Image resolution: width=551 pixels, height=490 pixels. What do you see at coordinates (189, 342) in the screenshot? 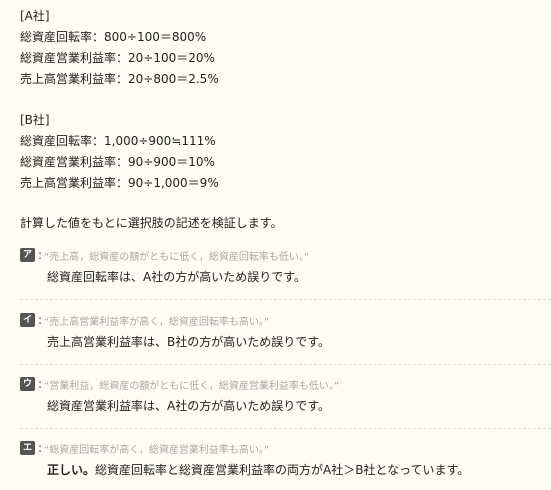
I see `choice-i-answer-text: 売上高営業利益率は、B社の方が高いため誤りです。` at bounding box center [189, 342].